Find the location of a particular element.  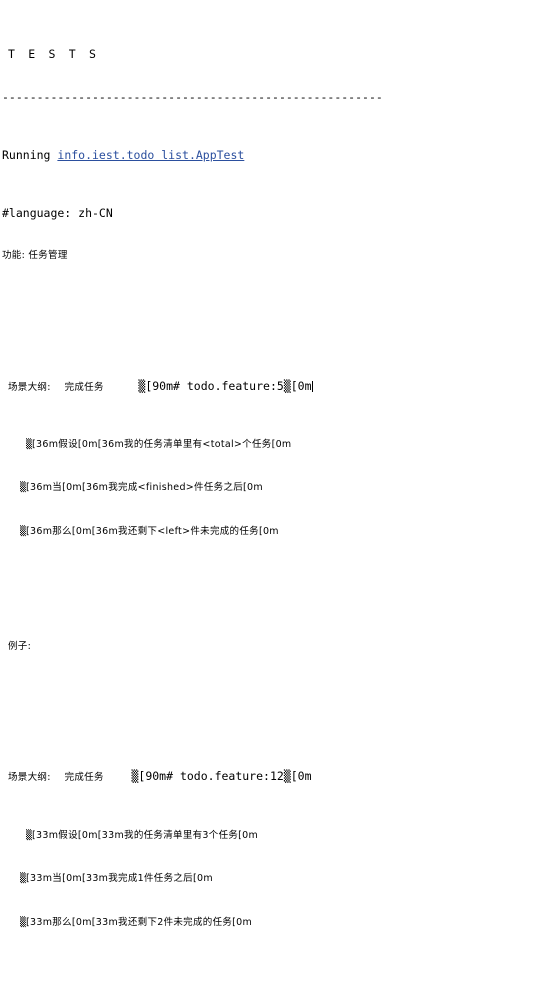

step-text: [33m那么[0m[33m我还剩下2件未完成的任务[0m is located at coordinates (139, 922).